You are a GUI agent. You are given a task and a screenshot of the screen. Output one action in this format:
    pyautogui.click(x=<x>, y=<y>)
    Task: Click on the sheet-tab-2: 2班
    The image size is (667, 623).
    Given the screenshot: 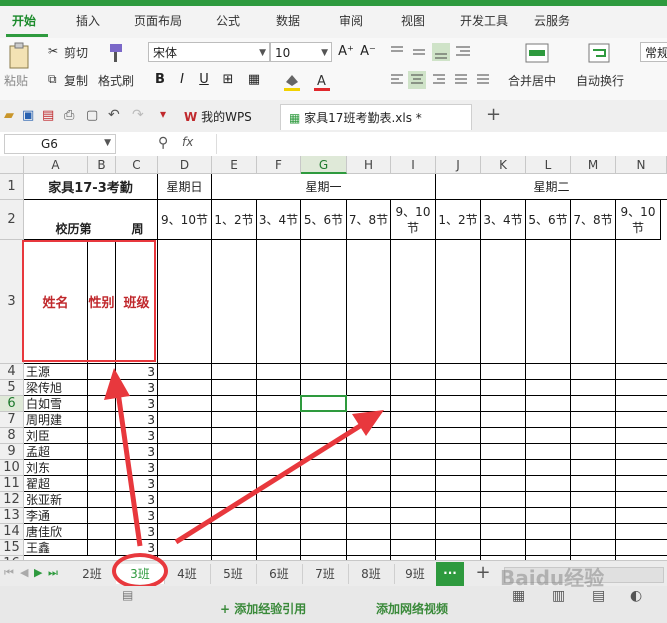 What is the action you would take?
    pyautogui.click(x=92, y=574)
    